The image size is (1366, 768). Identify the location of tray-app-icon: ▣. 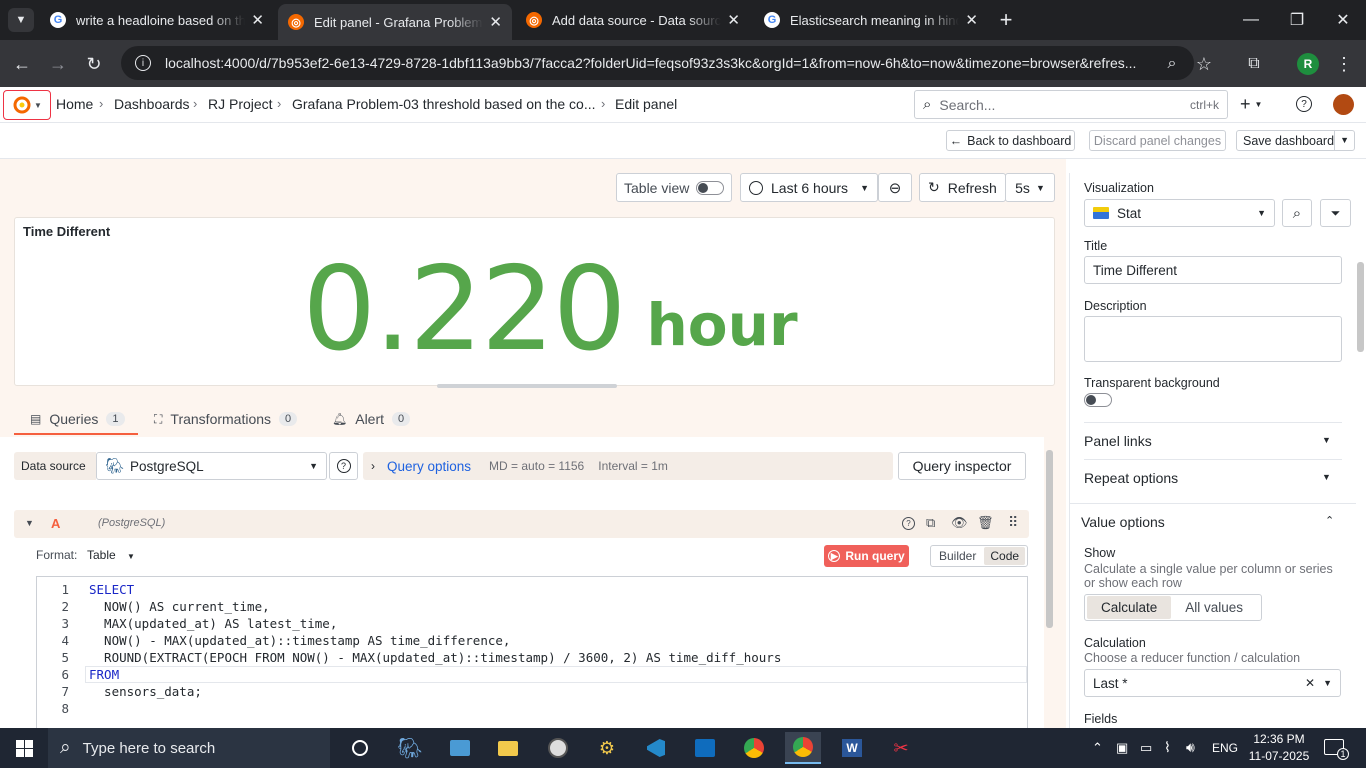
(1122, 748).